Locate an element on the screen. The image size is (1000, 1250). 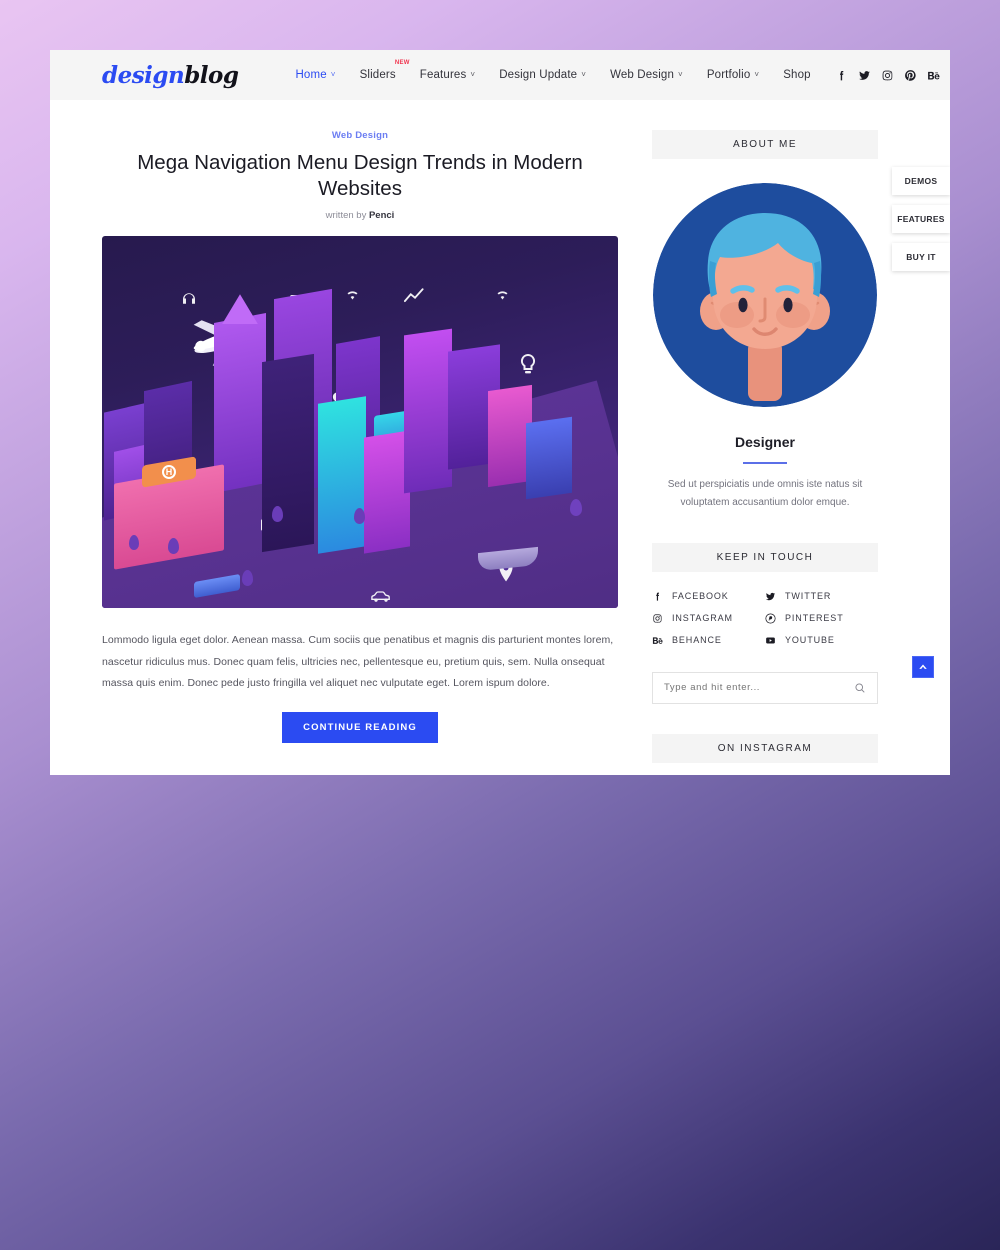
social-link-pinterest: PINTEREST is located at coordinates (821, 618).